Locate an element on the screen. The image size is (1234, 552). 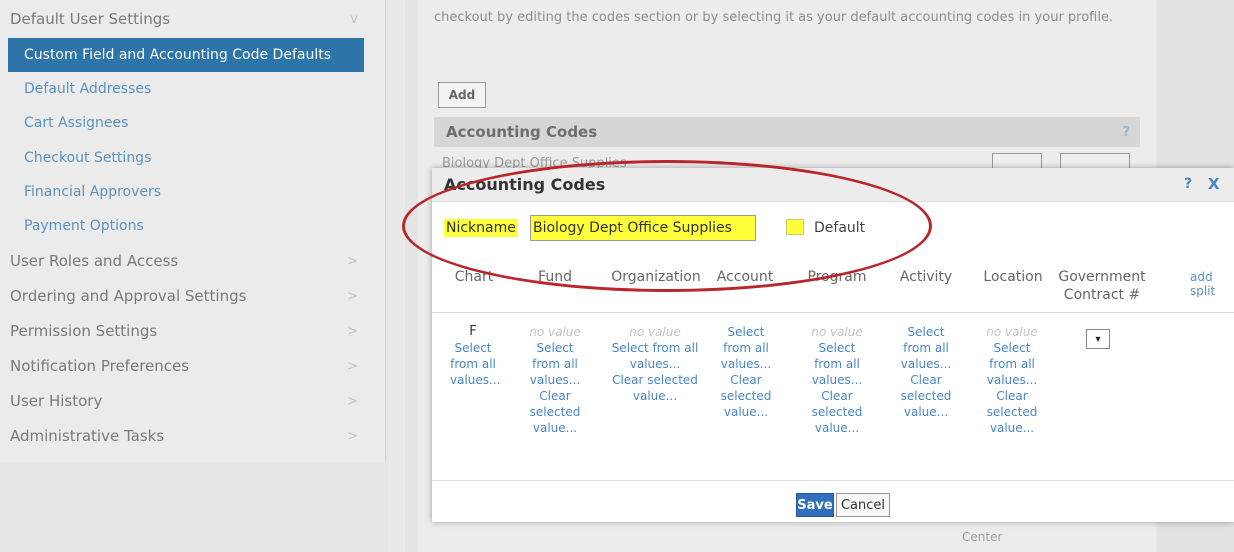
sidebar-item-ordering-approval: Ordering and Approval Settings > is located at coordinates (193, 296).